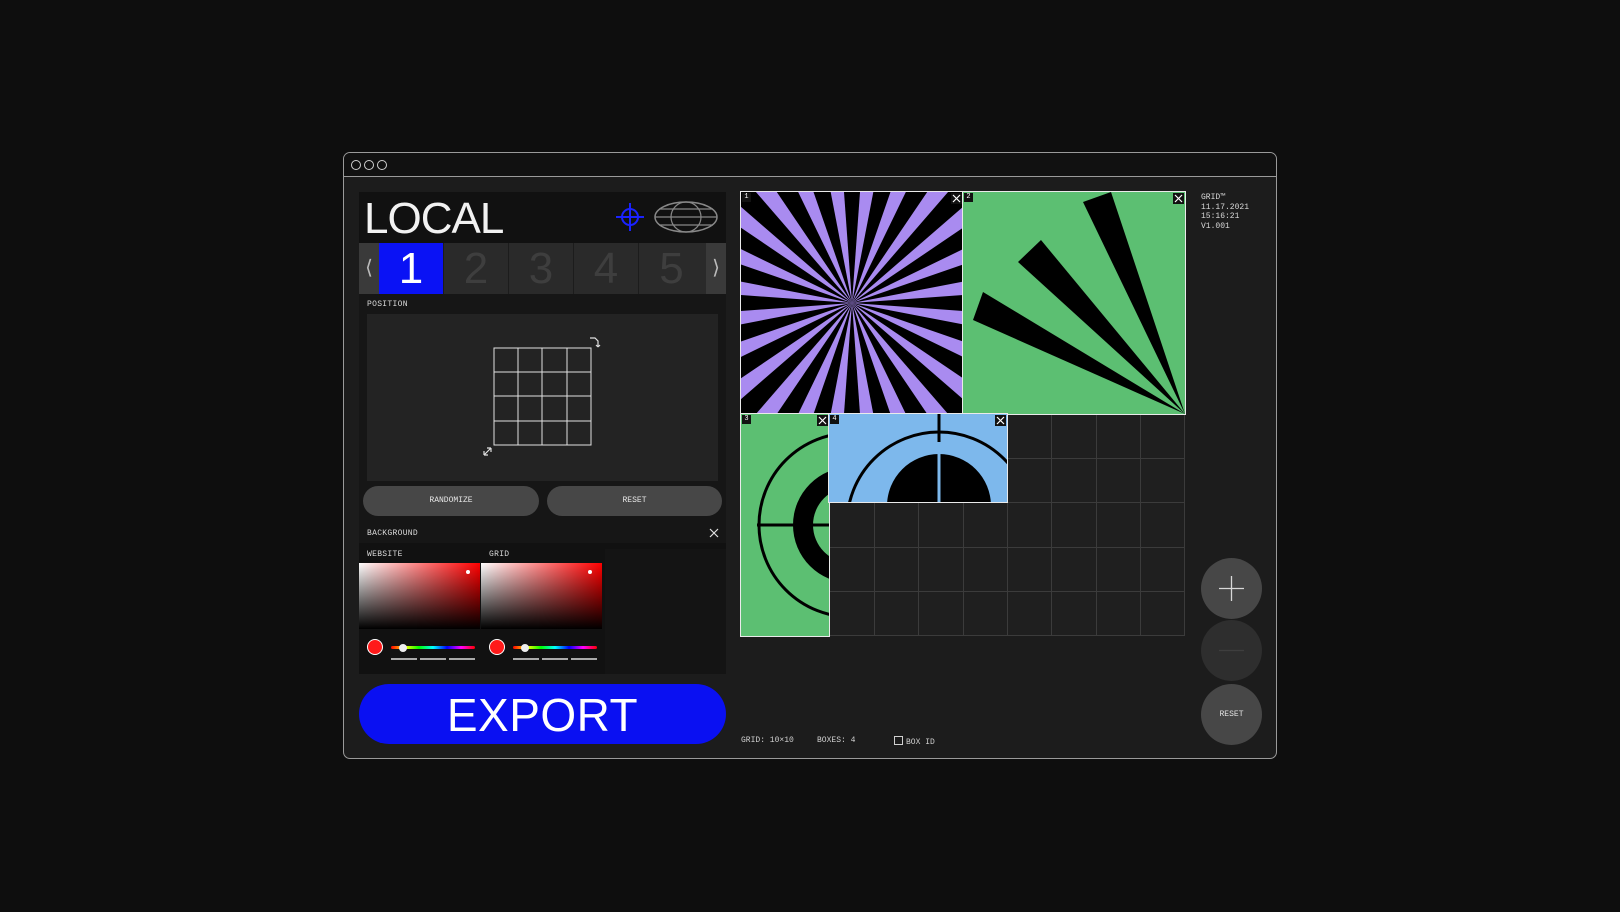 The height and width of the screenshot is (912, 1620). I want to click on grid-box-4: 4, so click(918, 458).